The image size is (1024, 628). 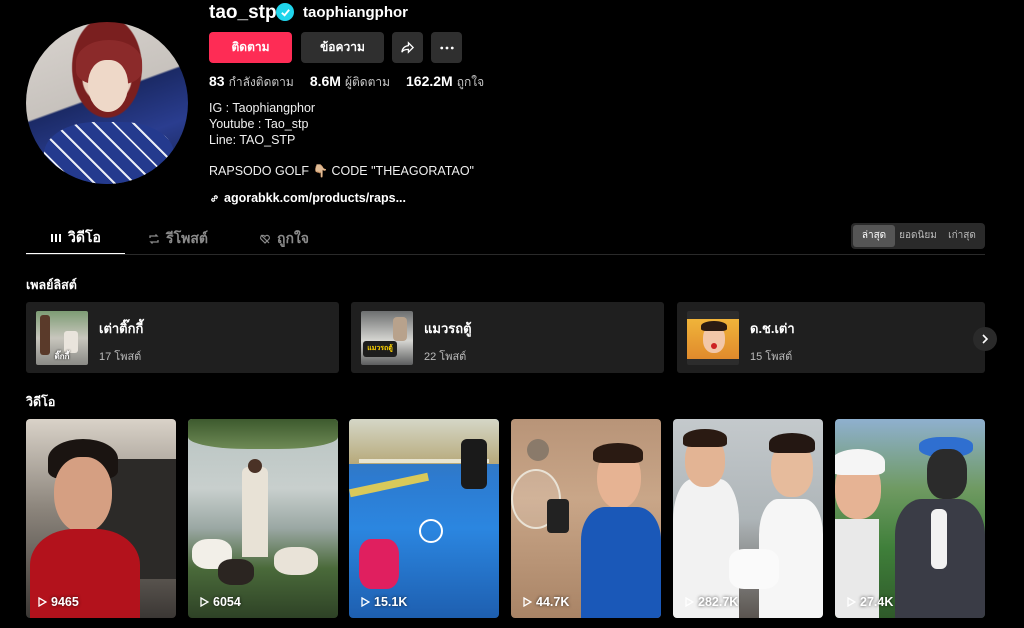 What do you see at coordinates (445, 357) in the screenshot?
I see `playlist-count: 22 โพสต์` at bounding box center [445, 357].